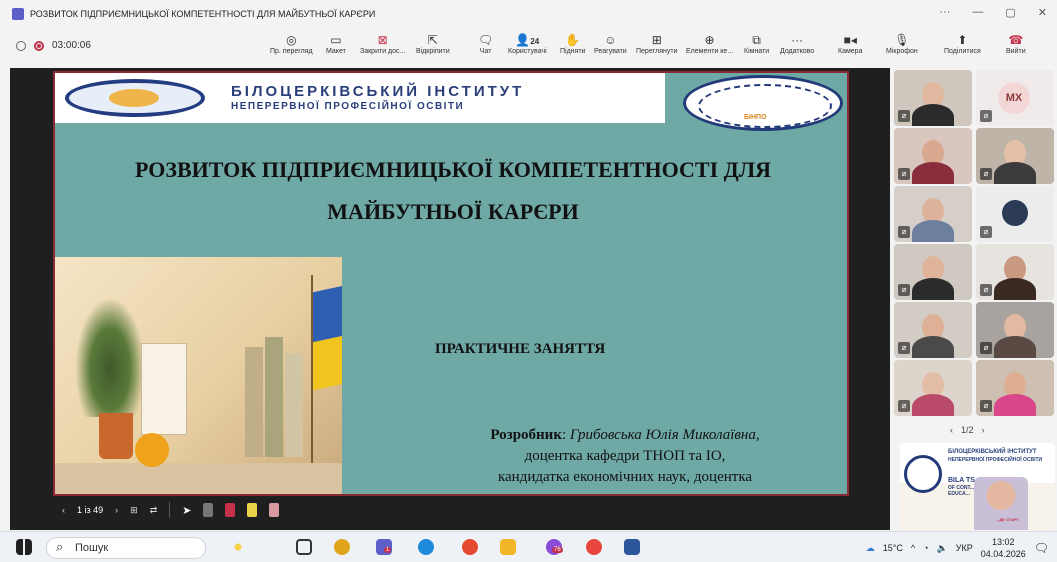 Image resolution: width=1057 pixels, height=562 pixels. Describe the element at coordinates (126, 548) in the screenshot. I see `search-input: Пошук` at that location.